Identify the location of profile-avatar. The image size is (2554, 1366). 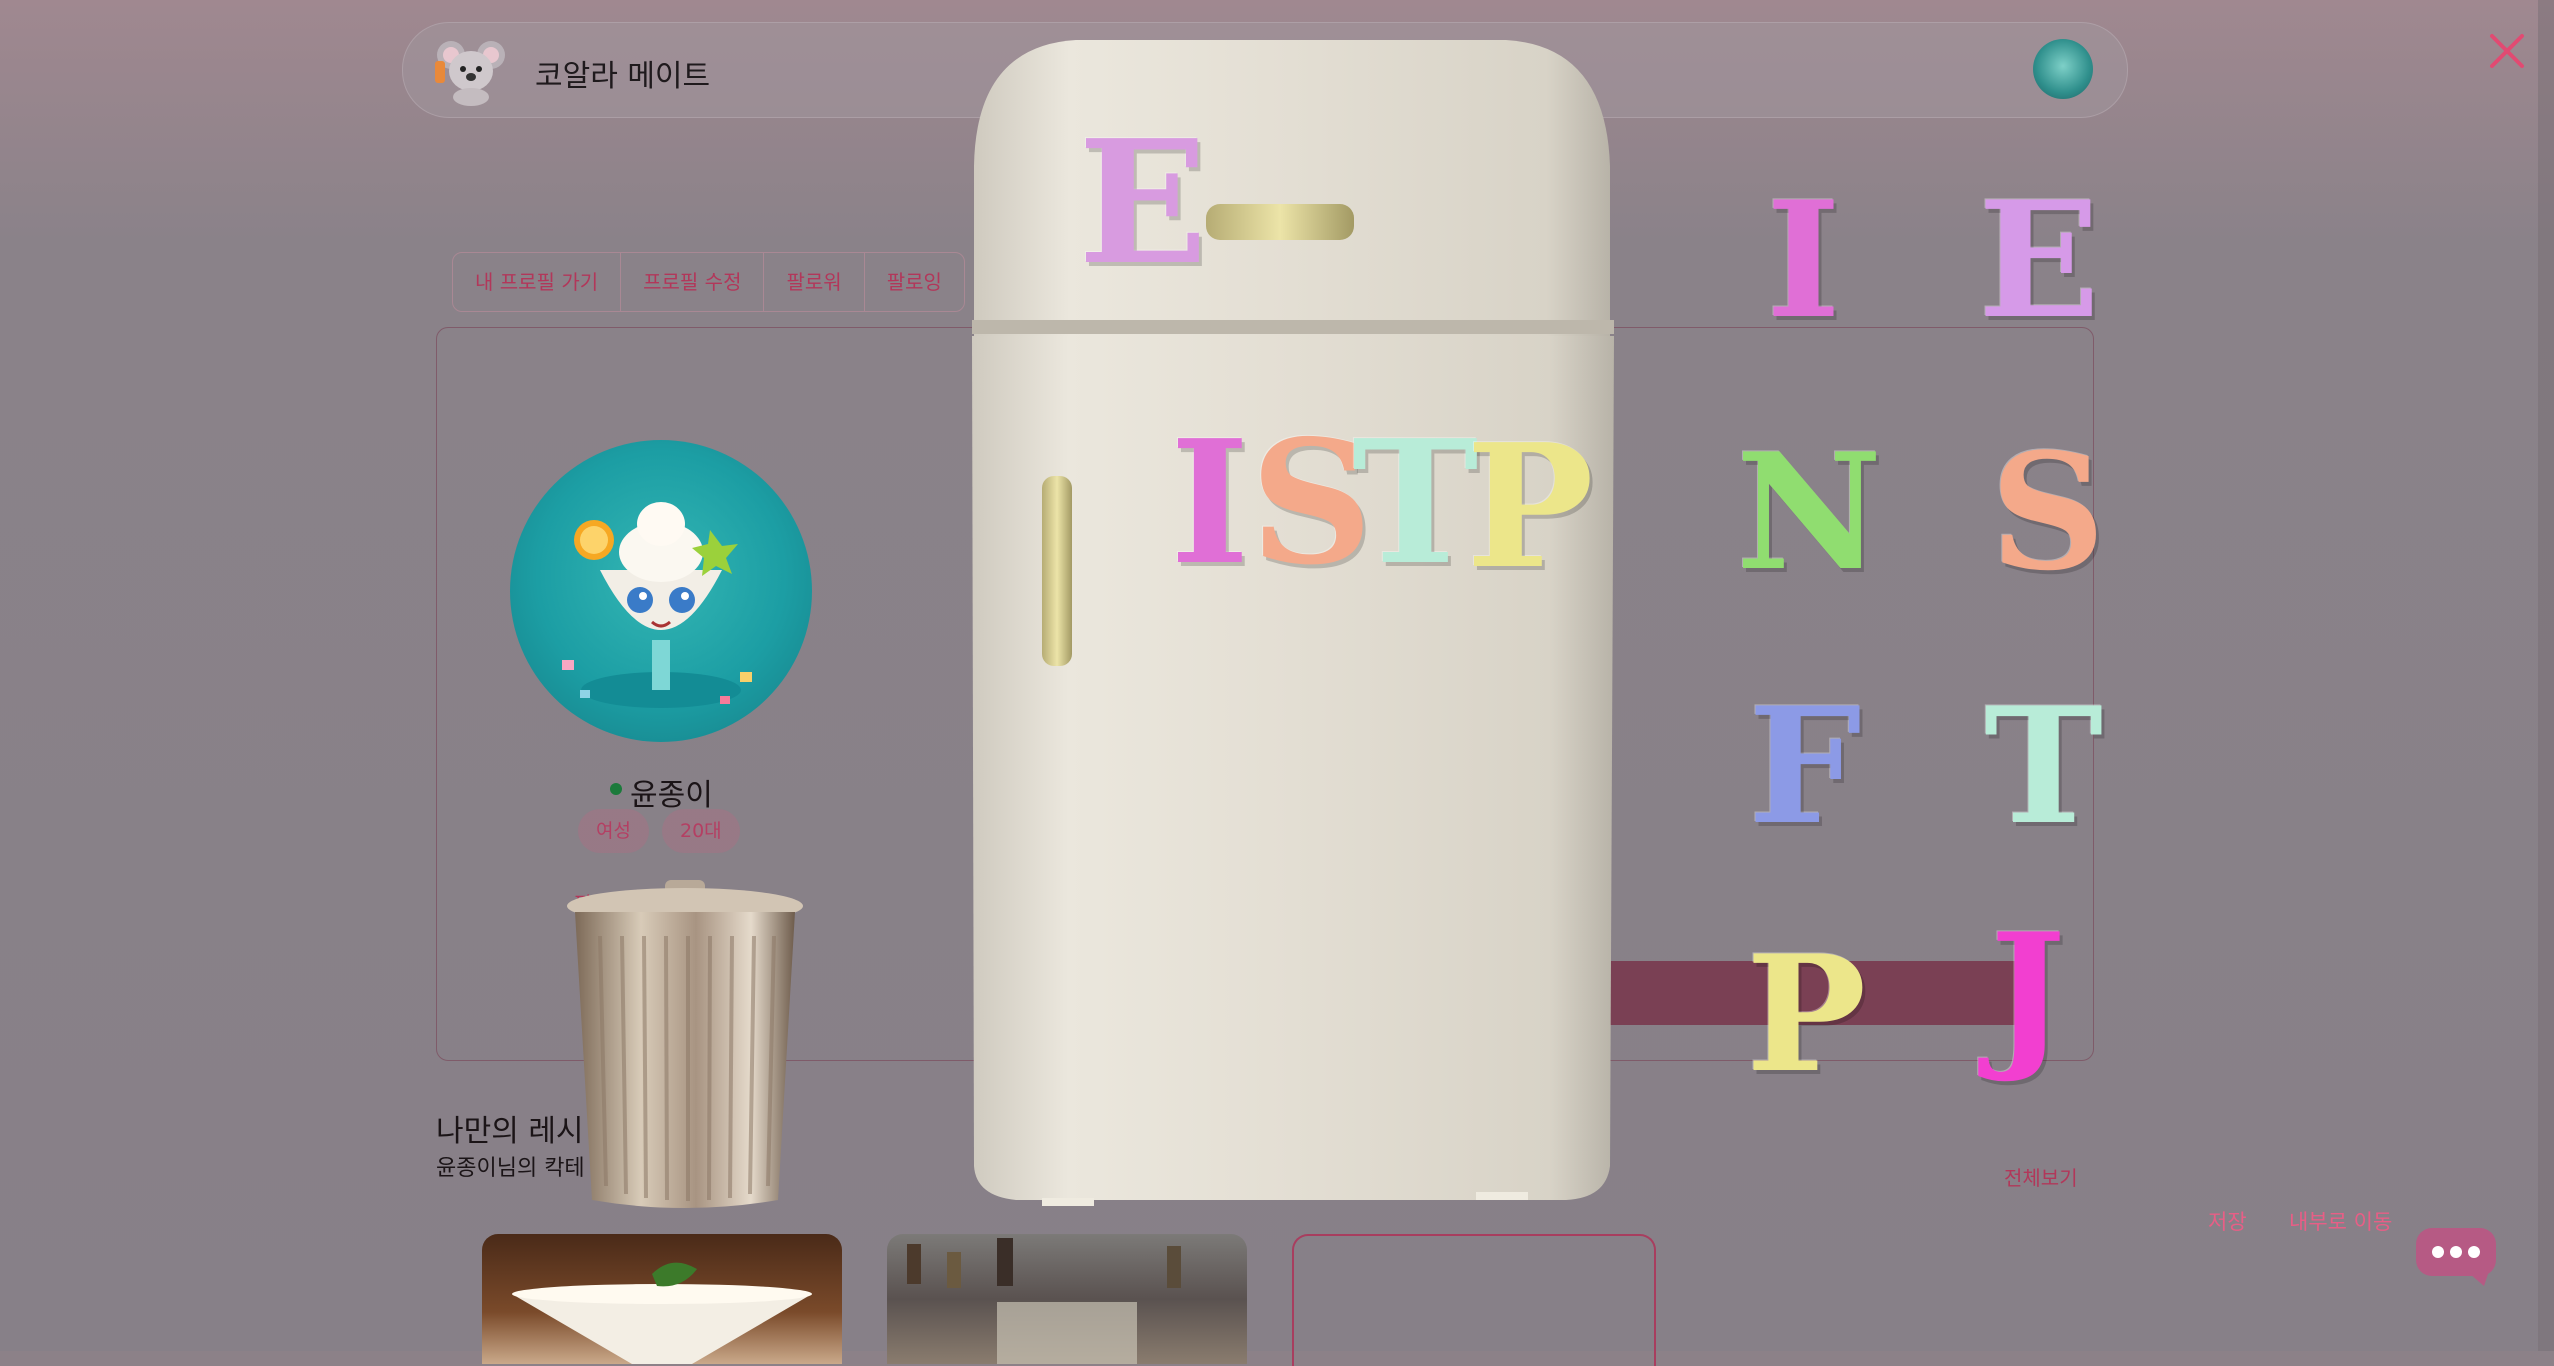
(661, 591).